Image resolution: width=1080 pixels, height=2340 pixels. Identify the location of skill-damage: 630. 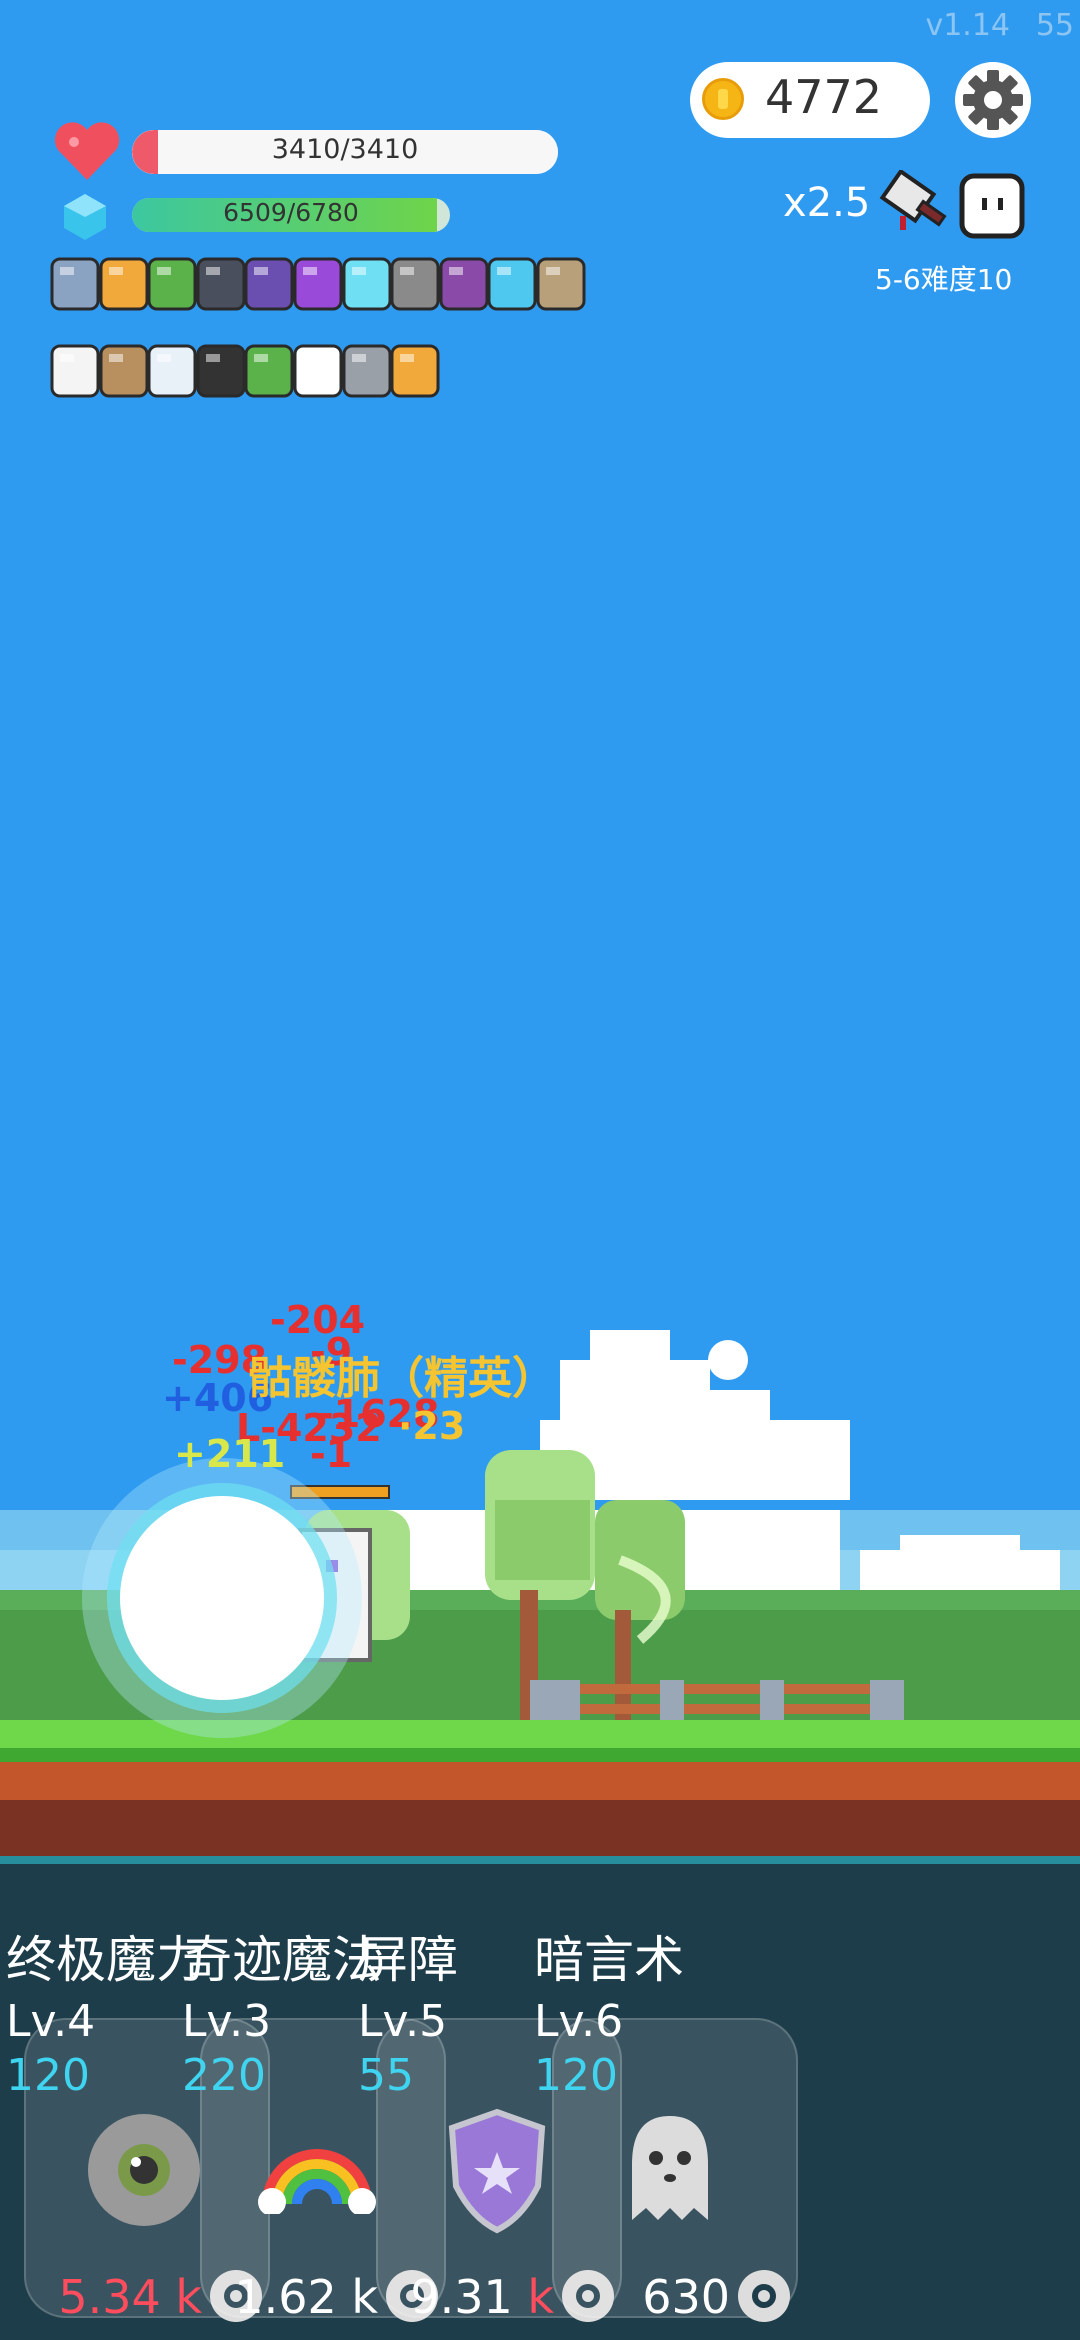
(686, 2297).